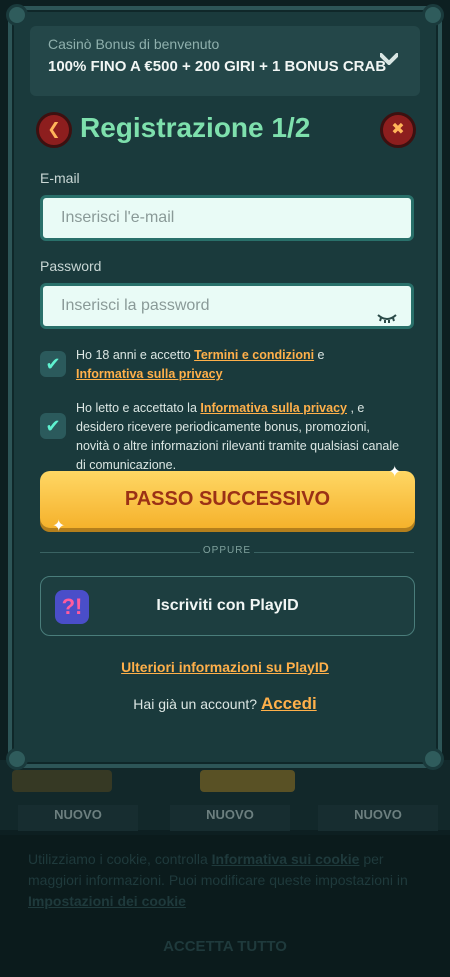 The image size is (450, 977). Describe the element at coordinates (120, 859) in the screenshot. I see `cookie-text-part: Utilizziamo i cookie, controlla` at that location.